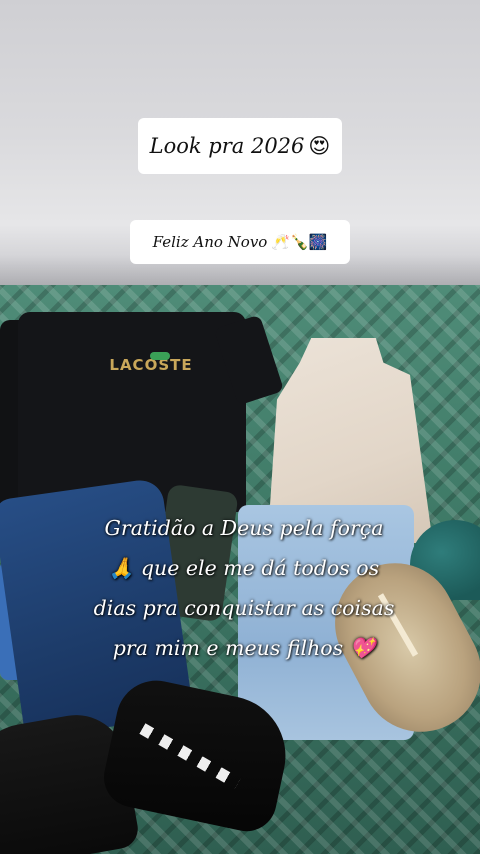  Describe the element at coordinates (244, 568) in the screenshot. I see `caption-line: 🙏 que ele me dá todos os` at that location.